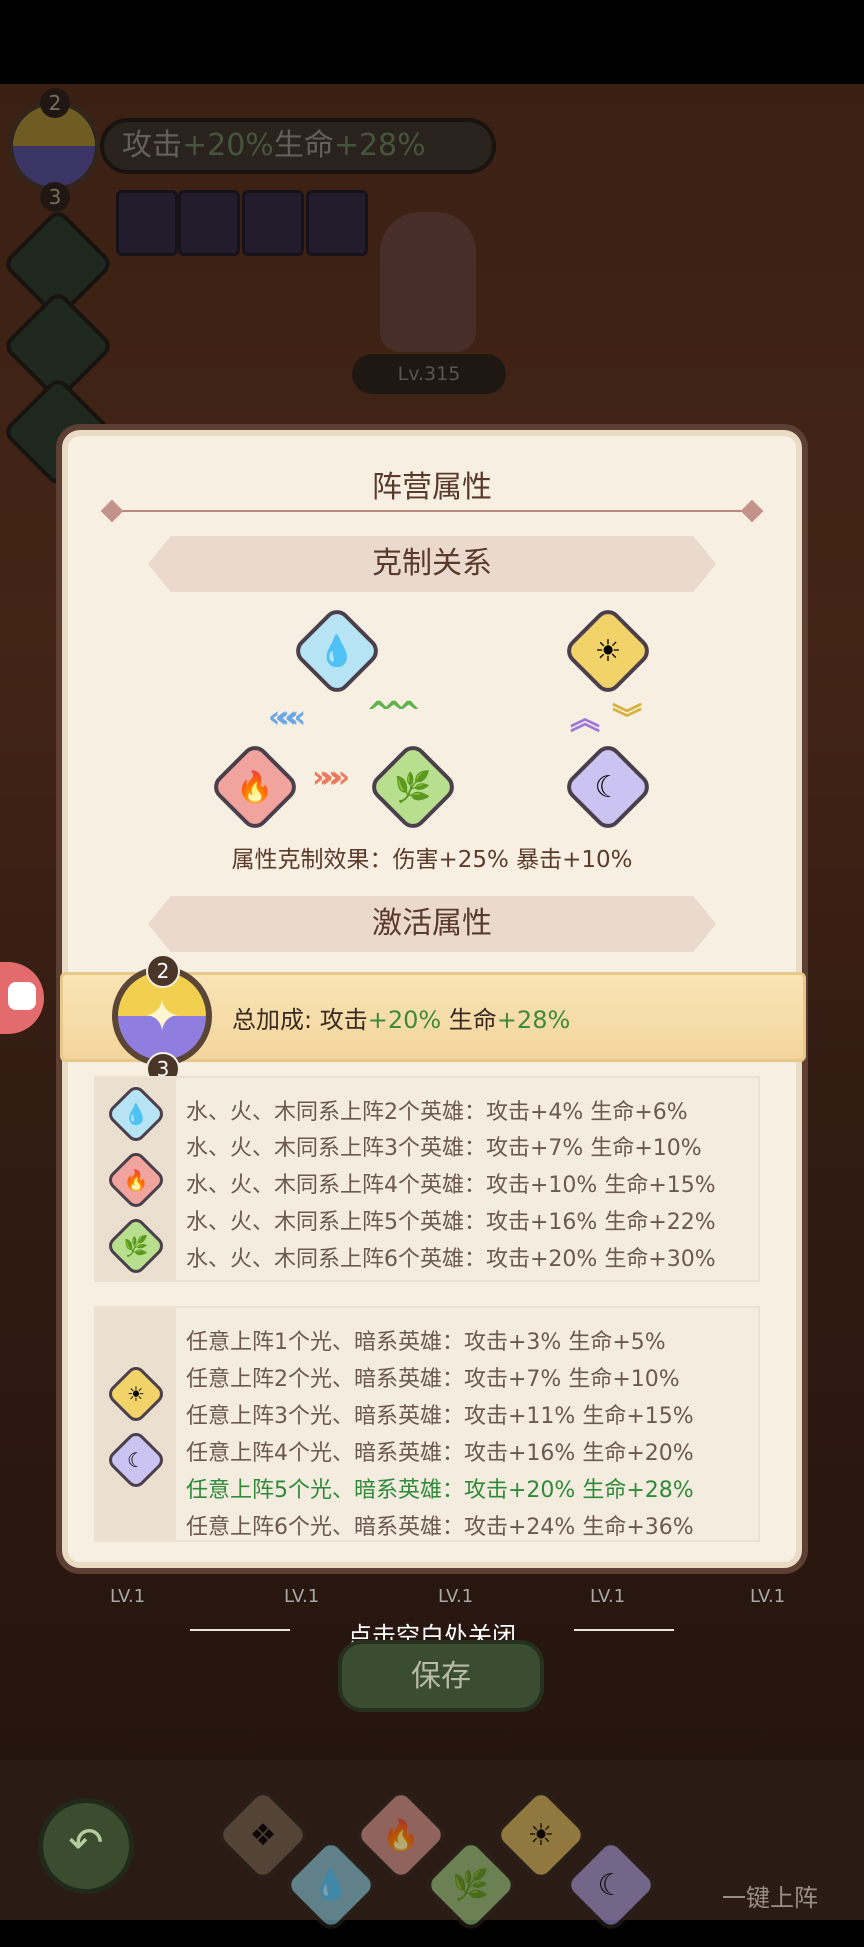  Describe the element at coordinates (432, 860) in the screenshot. I see `counter-effect-text: 属性克制效果：伤害+25% 暴击+10%` at that location.